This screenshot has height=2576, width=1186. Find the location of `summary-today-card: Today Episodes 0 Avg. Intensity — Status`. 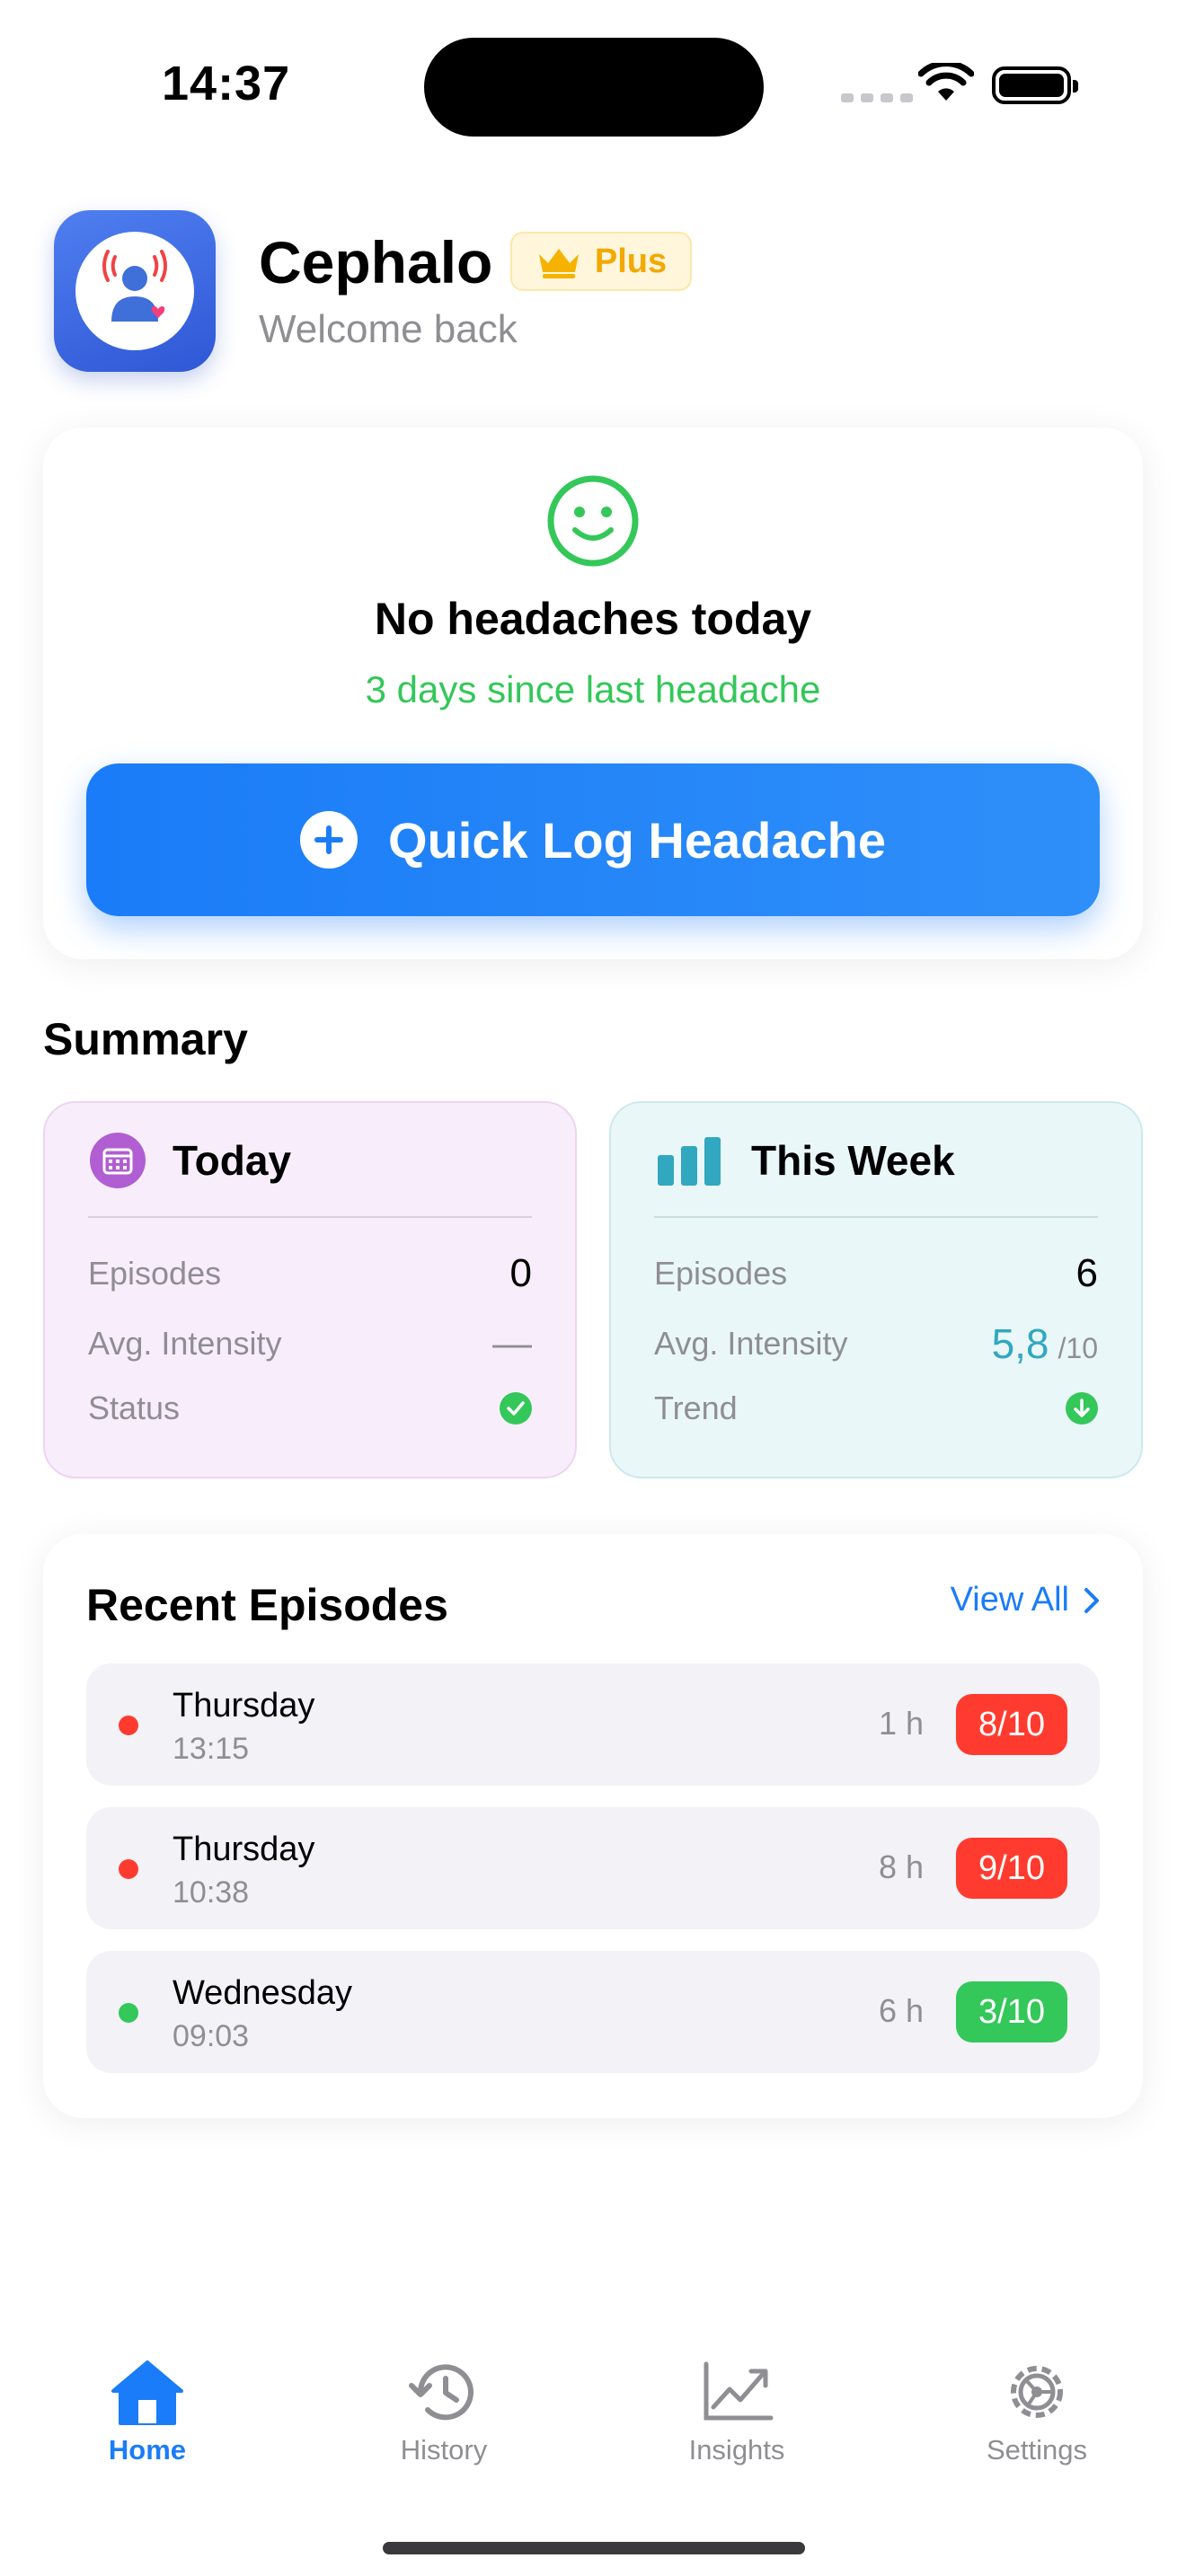

summary-today-card: Today Episodes 0 Avg. Intensity — Status is located at coordinates (310, 1289).